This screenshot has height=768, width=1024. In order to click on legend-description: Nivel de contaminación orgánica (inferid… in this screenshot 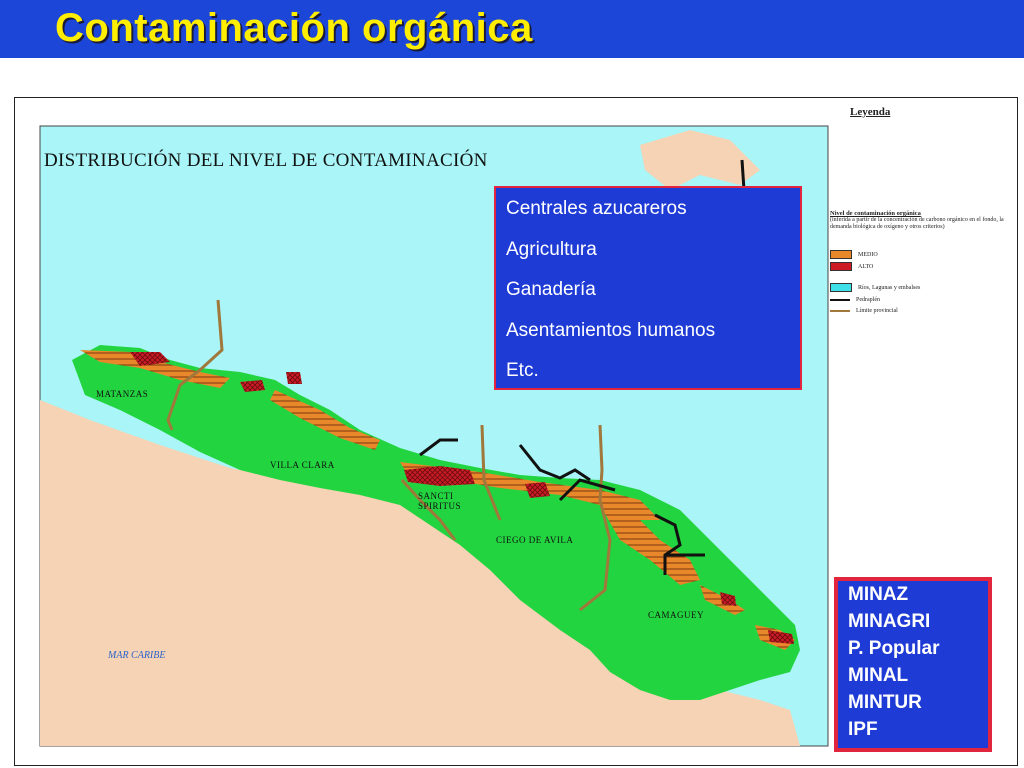, I will do `click(920, 220)`.